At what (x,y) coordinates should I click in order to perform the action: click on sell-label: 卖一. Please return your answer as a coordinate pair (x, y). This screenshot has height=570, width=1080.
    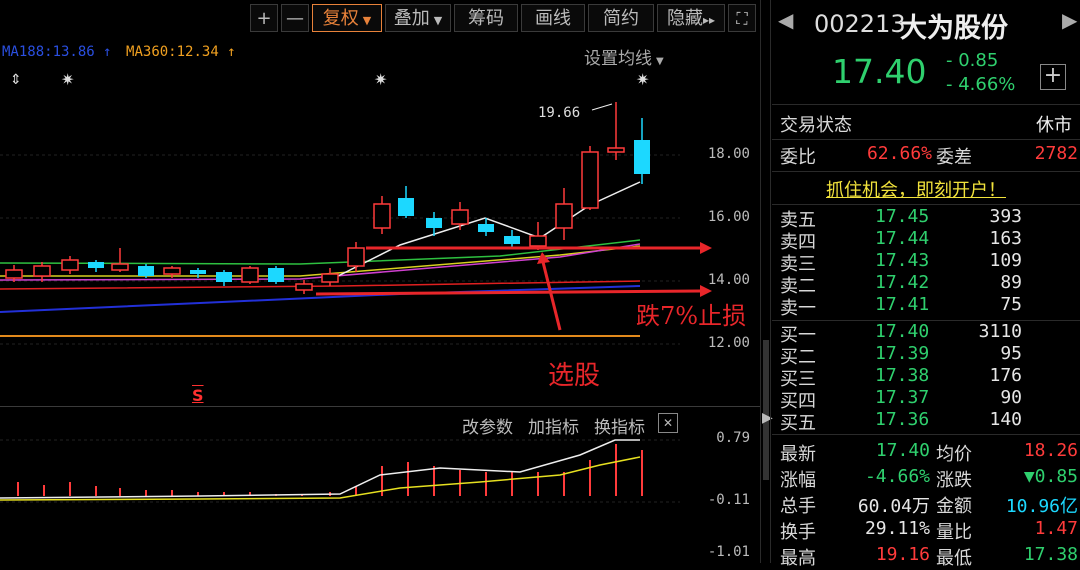
    Looking at the image, I should click on (798, 308).